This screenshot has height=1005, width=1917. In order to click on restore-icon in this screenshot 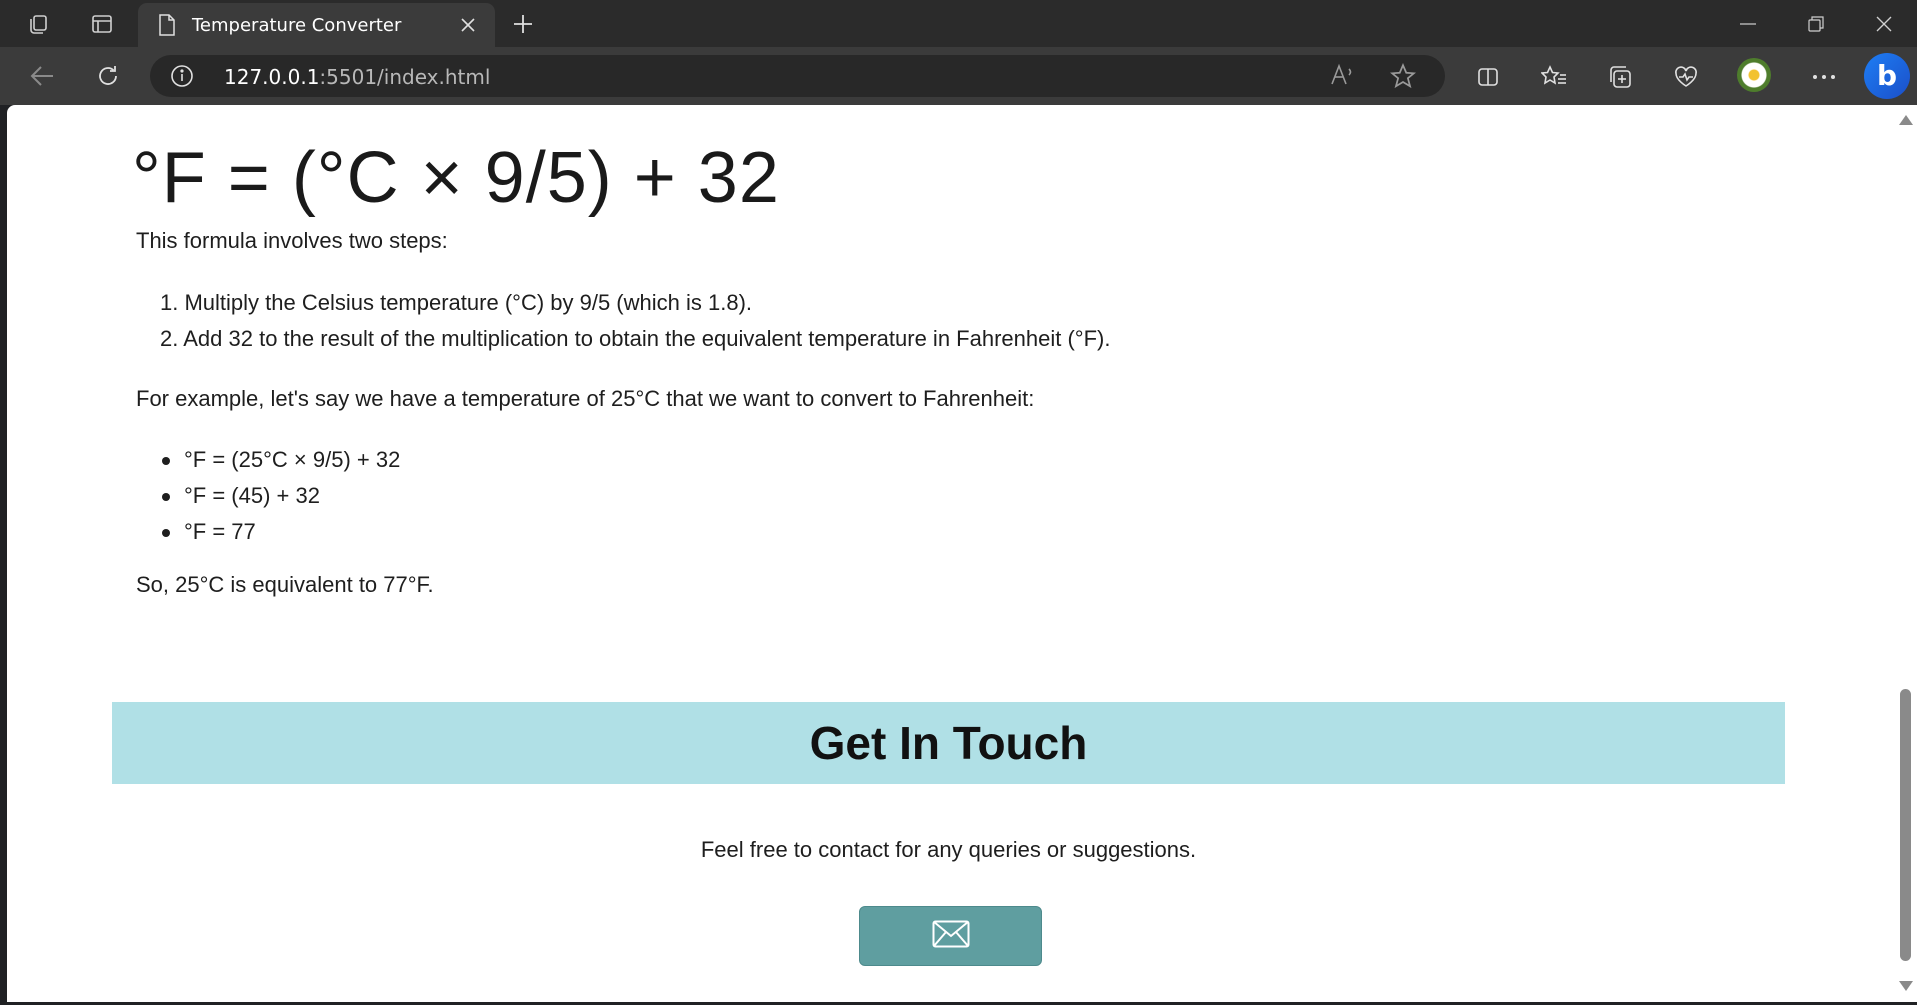, I will do `click(1816, 23)`.